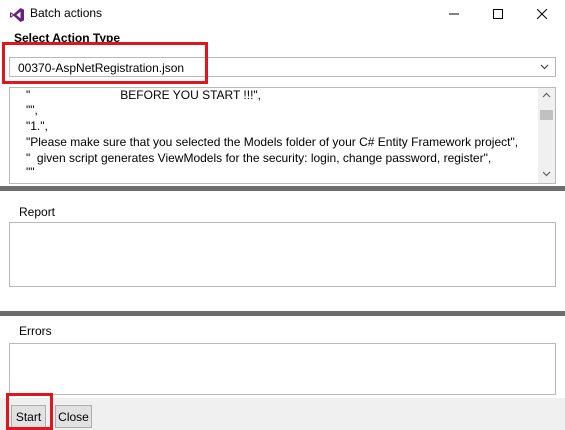 The height and width of the screenshot is (430, 565). Describe the element at coordinates (144, 95) in the screenshot. I see `script-line: " BEFORE YOU START !!!",` at that location.